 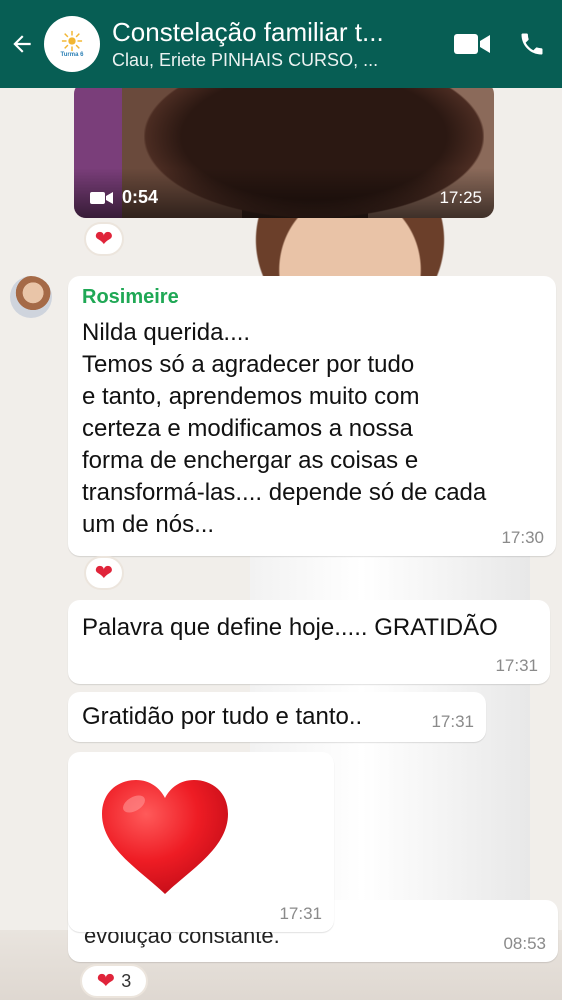 What do you see at coordinates (182, 940) in the screenshot?
I see `message-text-partial: evolução constante.` at bounding box center [182, 940].